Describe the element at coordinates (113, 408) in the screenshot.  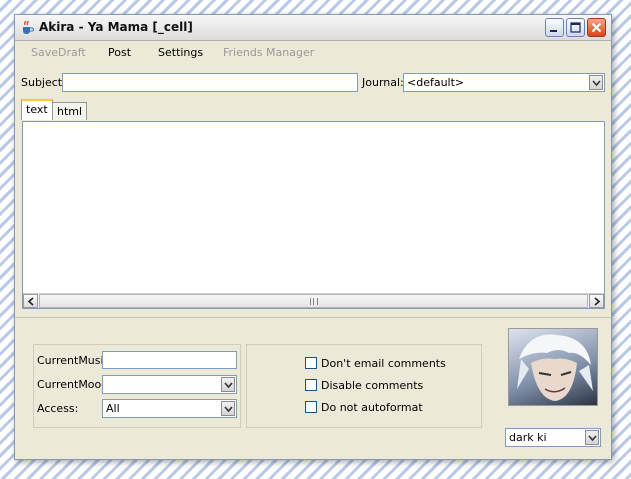
I see `access-value: All` at that location.